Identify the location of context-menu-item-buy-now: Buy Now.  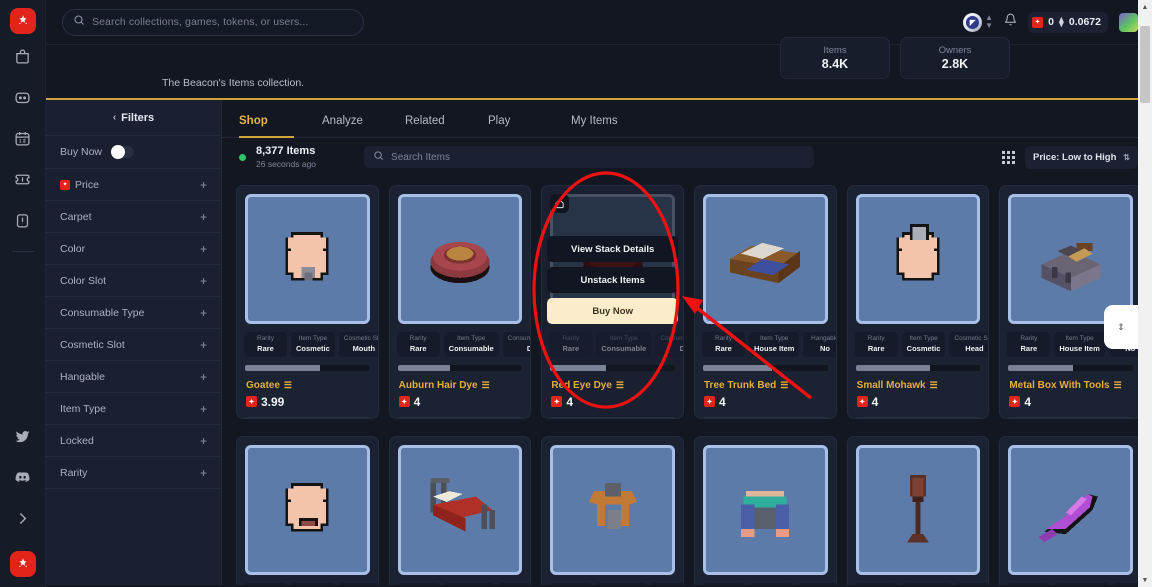
(612, 311).